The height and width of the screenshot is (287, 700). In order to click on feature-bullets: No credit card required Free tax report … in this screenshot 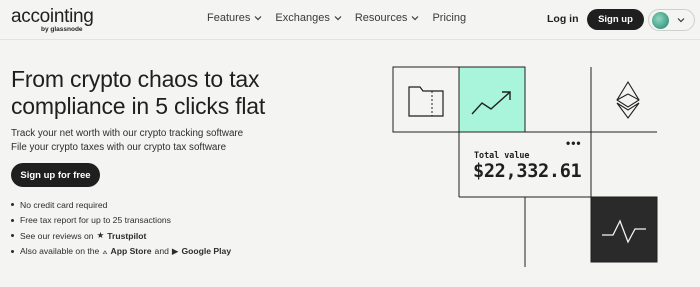, I will do `click(122, 228)`.